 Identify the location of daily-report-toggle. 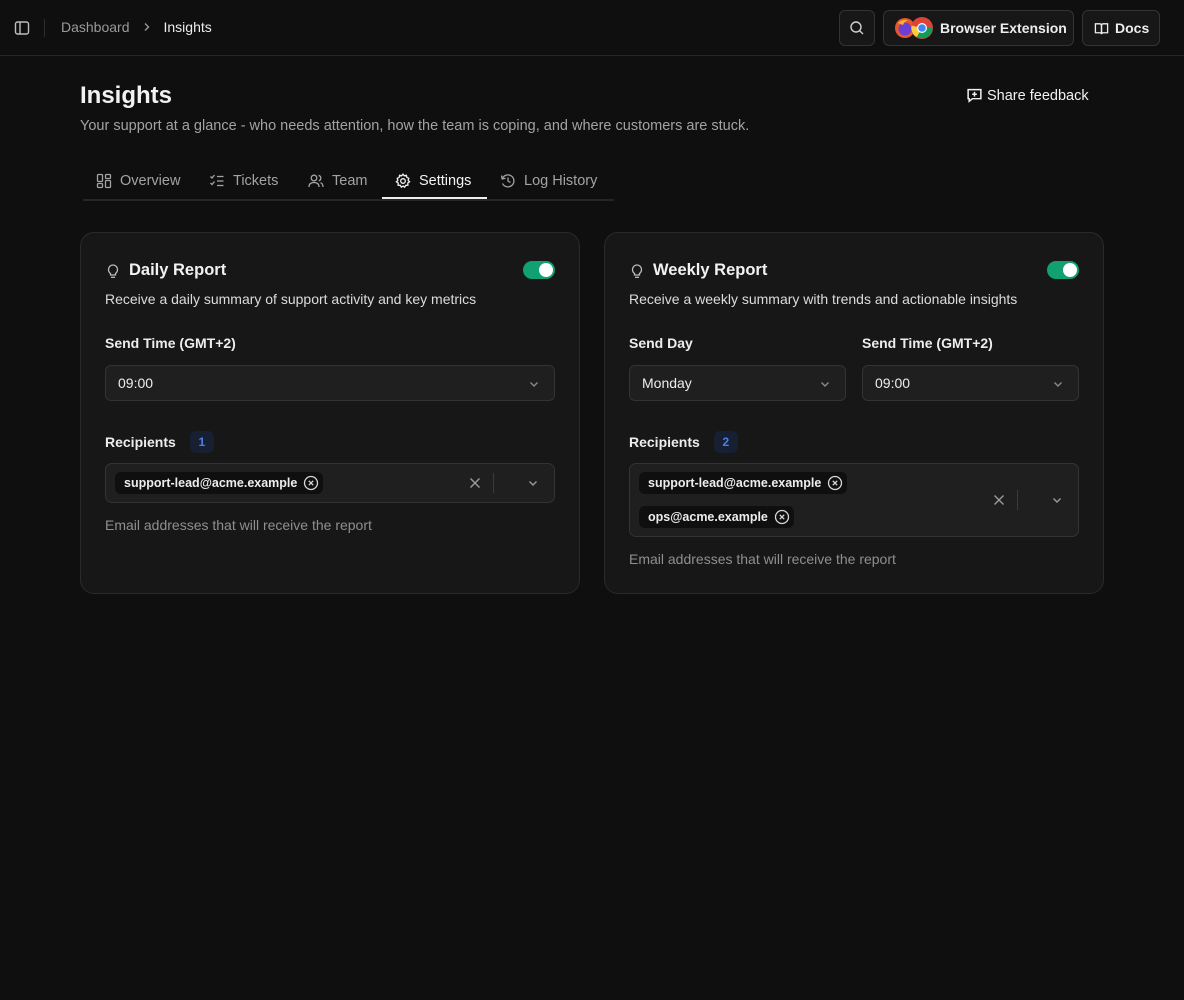
(539, 270).